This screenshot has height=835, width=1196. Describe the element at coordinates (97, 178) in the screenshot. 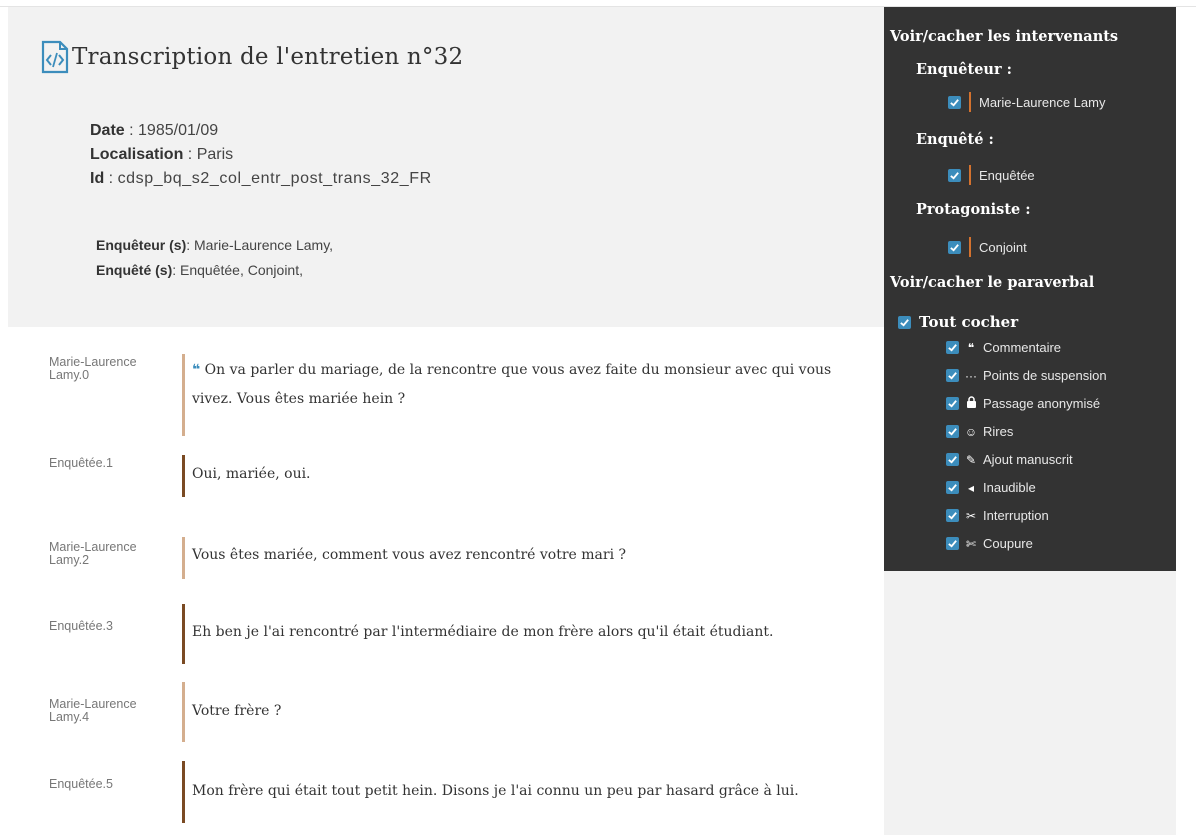

I see `id-label: Id` at that location.